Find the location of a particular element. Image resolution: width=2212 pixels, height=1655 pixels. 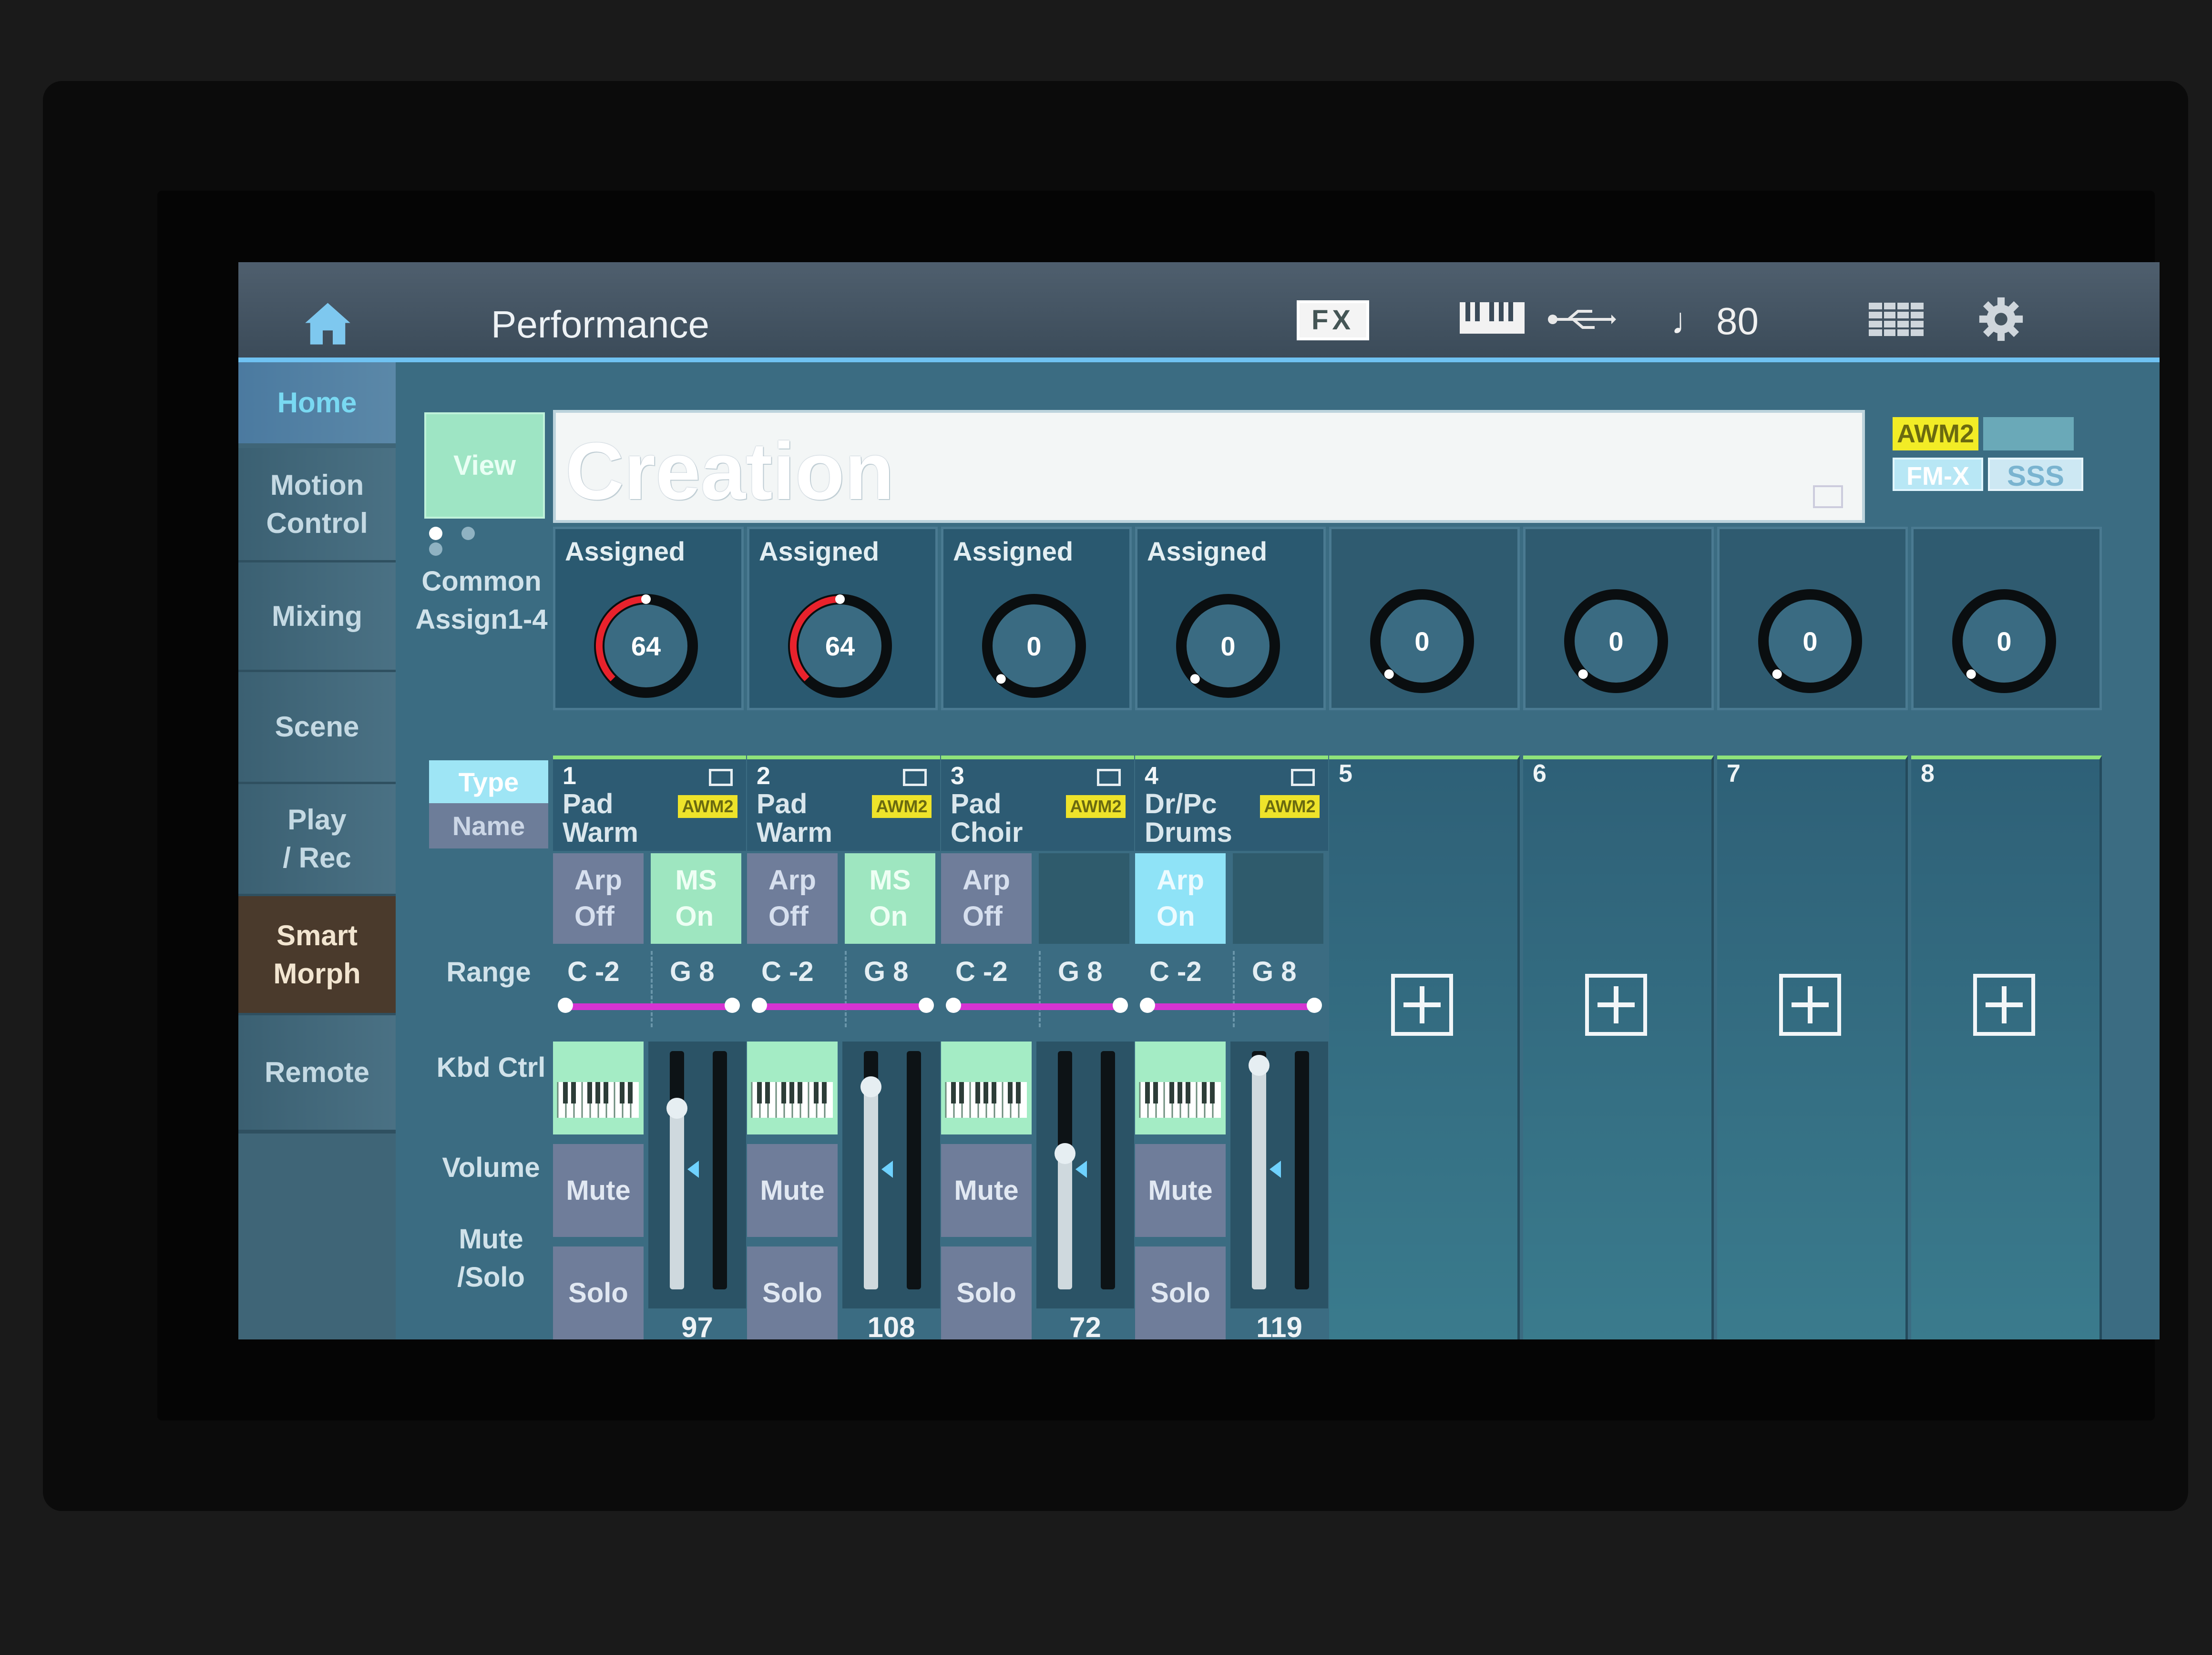

nav-smart-morph: Smart Morph is located at coordinates (317, 957).